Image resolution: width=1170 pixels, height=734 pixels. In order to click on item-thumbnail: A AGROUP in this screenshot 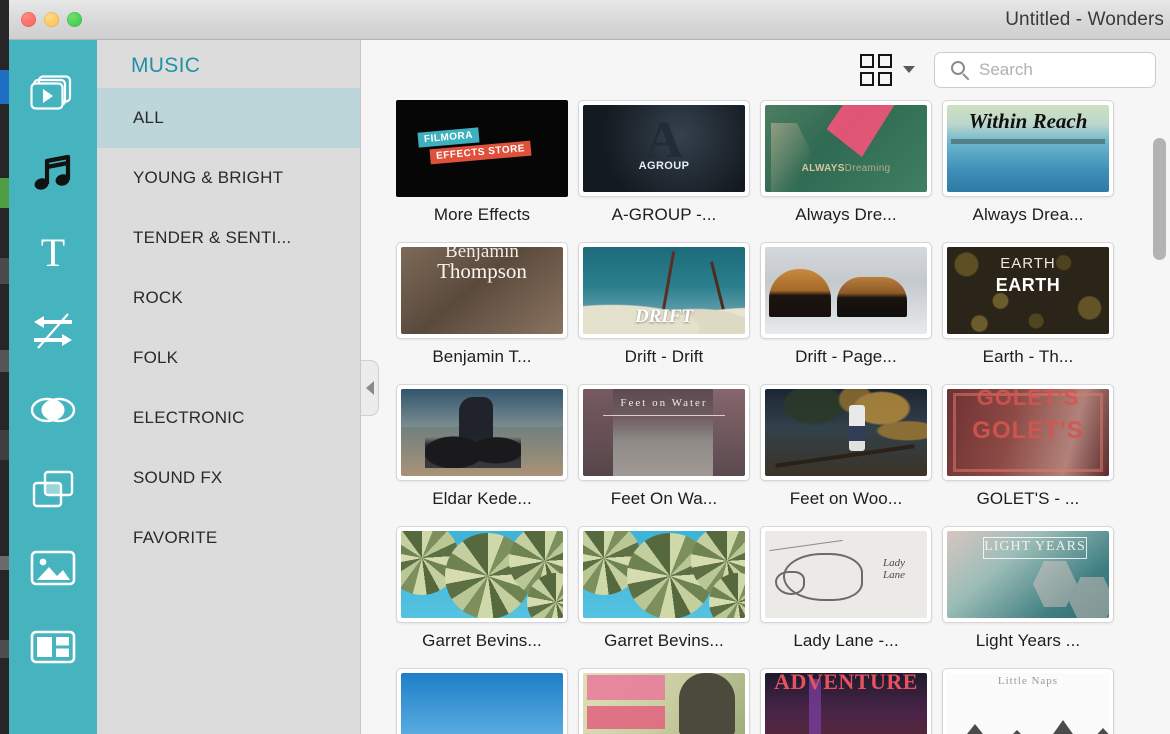, I will do `click(664, 148)`.